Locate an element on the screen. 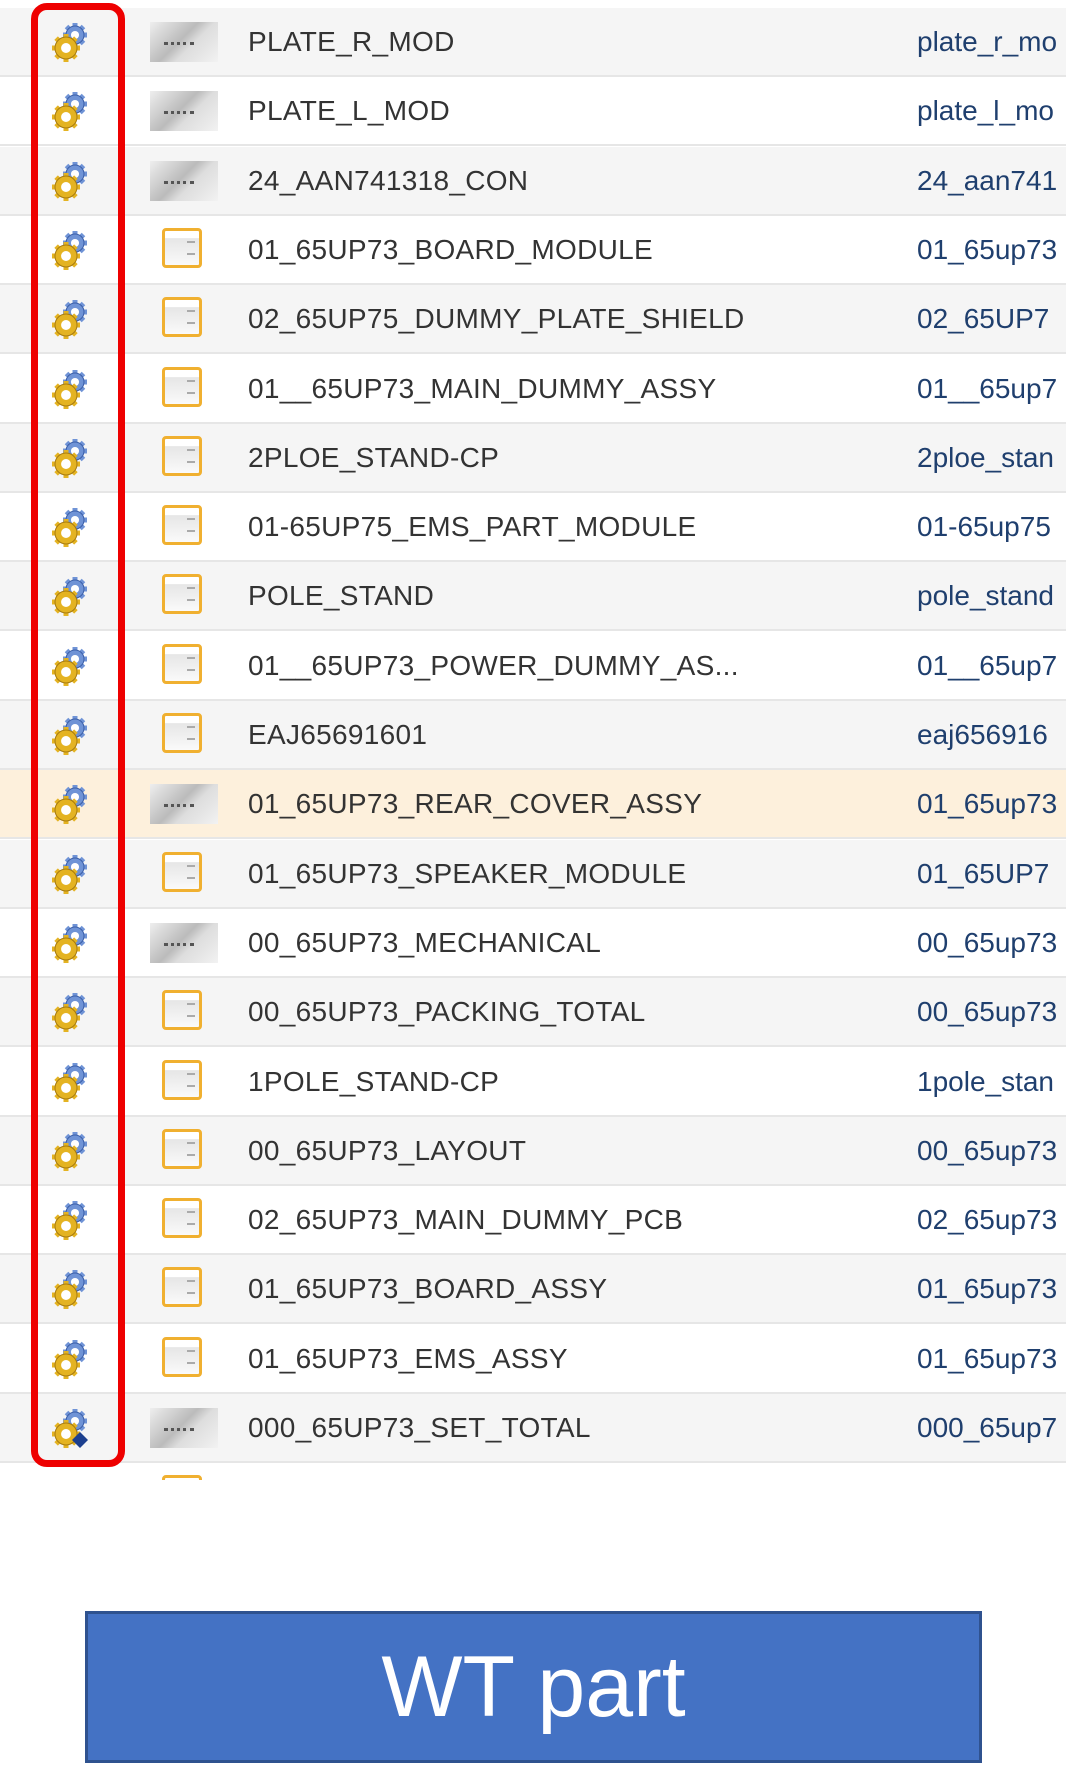 This screenshot has height=1786, width=1066. table-row: 000_65UP73_SET_TOTAL 000_65up7 is located at coordinates (533, 1428).